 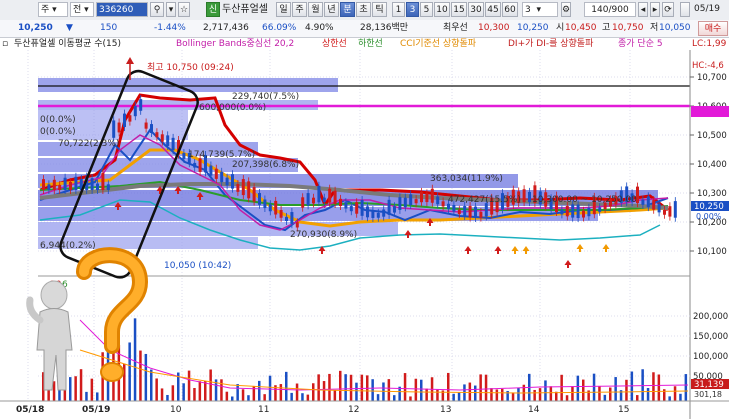 I want to click on price-tick-label: 10,400, so click(x=712, y=165).